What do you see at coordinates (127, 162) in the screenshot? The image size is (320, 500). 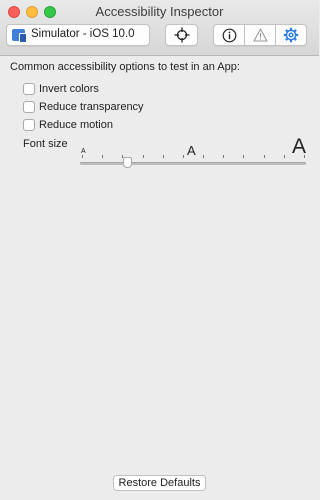 I see `font-size-slider-thumb` at bounding box center [127, 162].